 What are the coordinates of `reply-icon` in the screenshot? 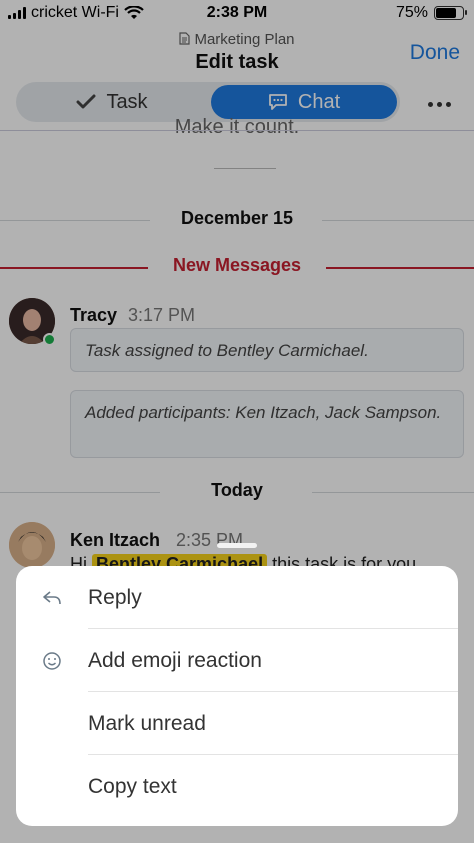 It's located at (52, 598).